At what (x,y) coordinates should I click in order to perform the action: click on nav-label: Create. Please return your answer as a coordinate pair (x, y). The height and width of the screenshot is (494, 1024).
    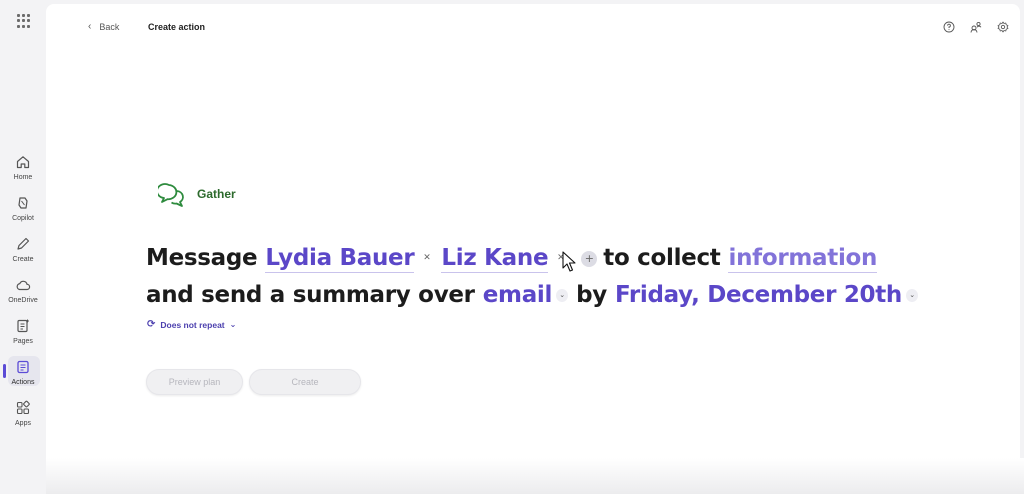
    Looking at the image, I should click on (23, 259).